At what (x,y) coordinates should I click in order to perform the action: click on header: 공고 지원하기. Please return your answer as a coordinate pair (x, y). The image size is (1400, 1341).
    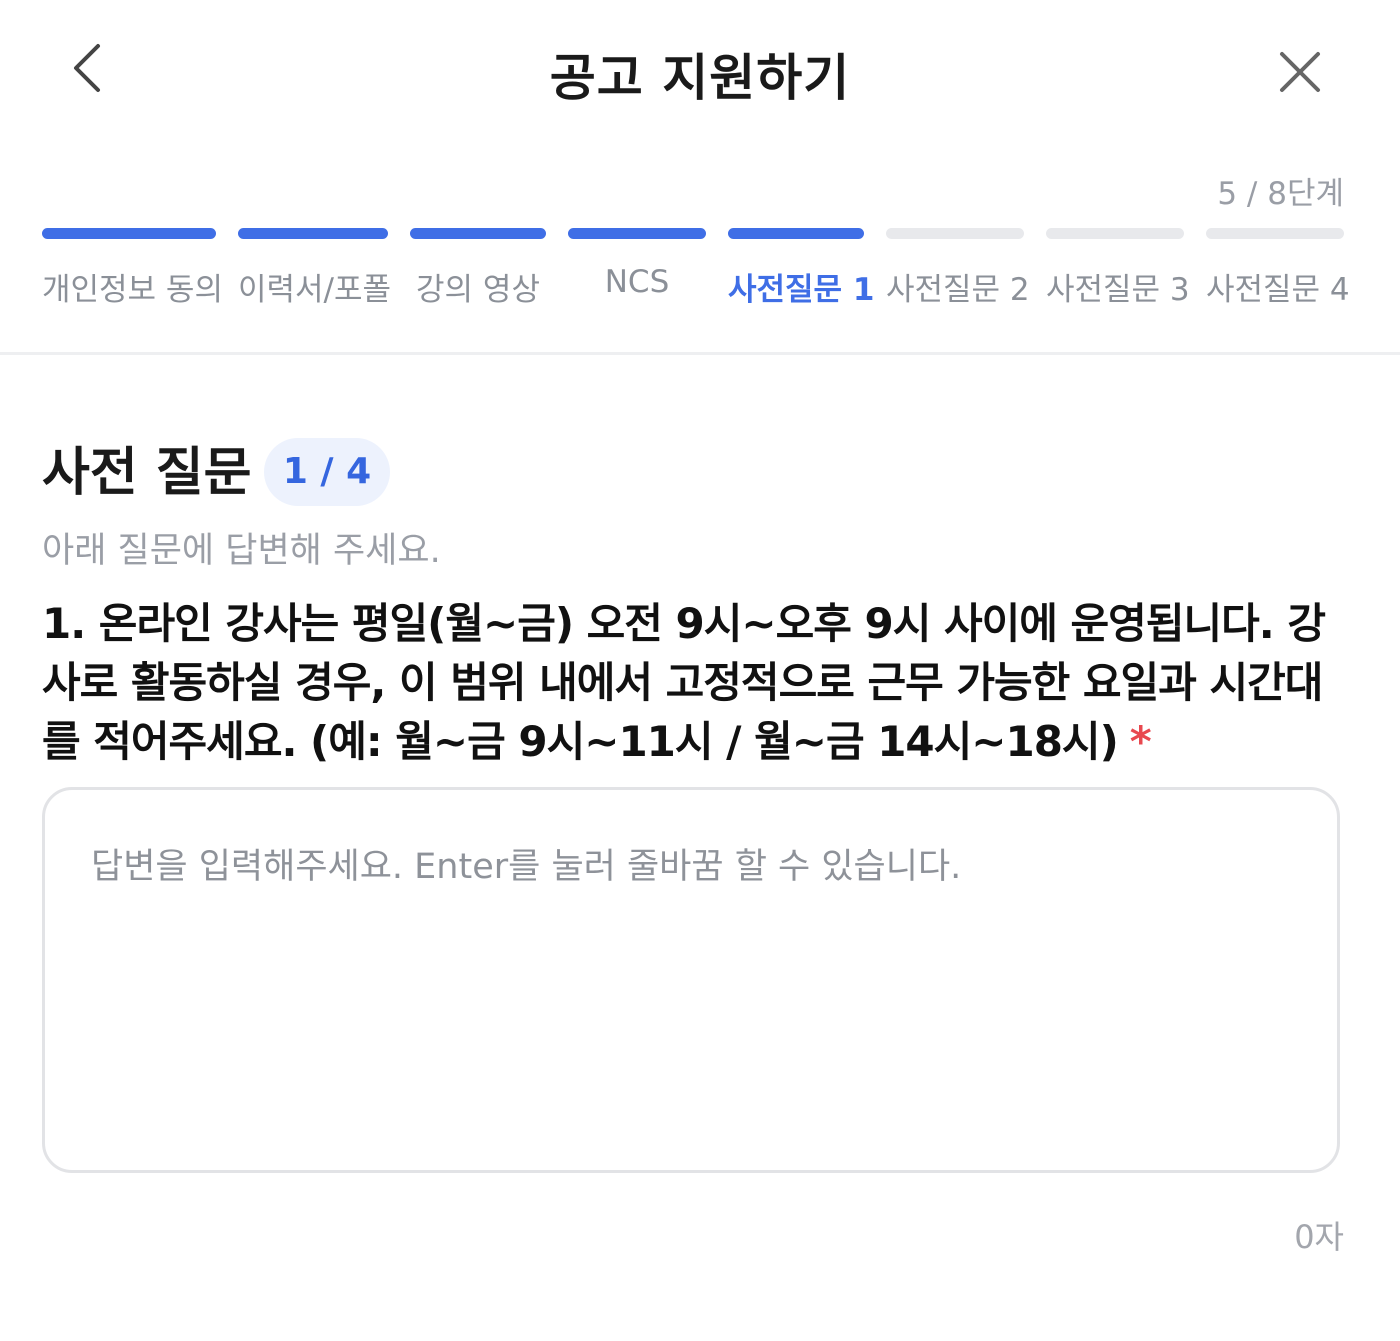
    Looking at the image, I should click on (700, 70).